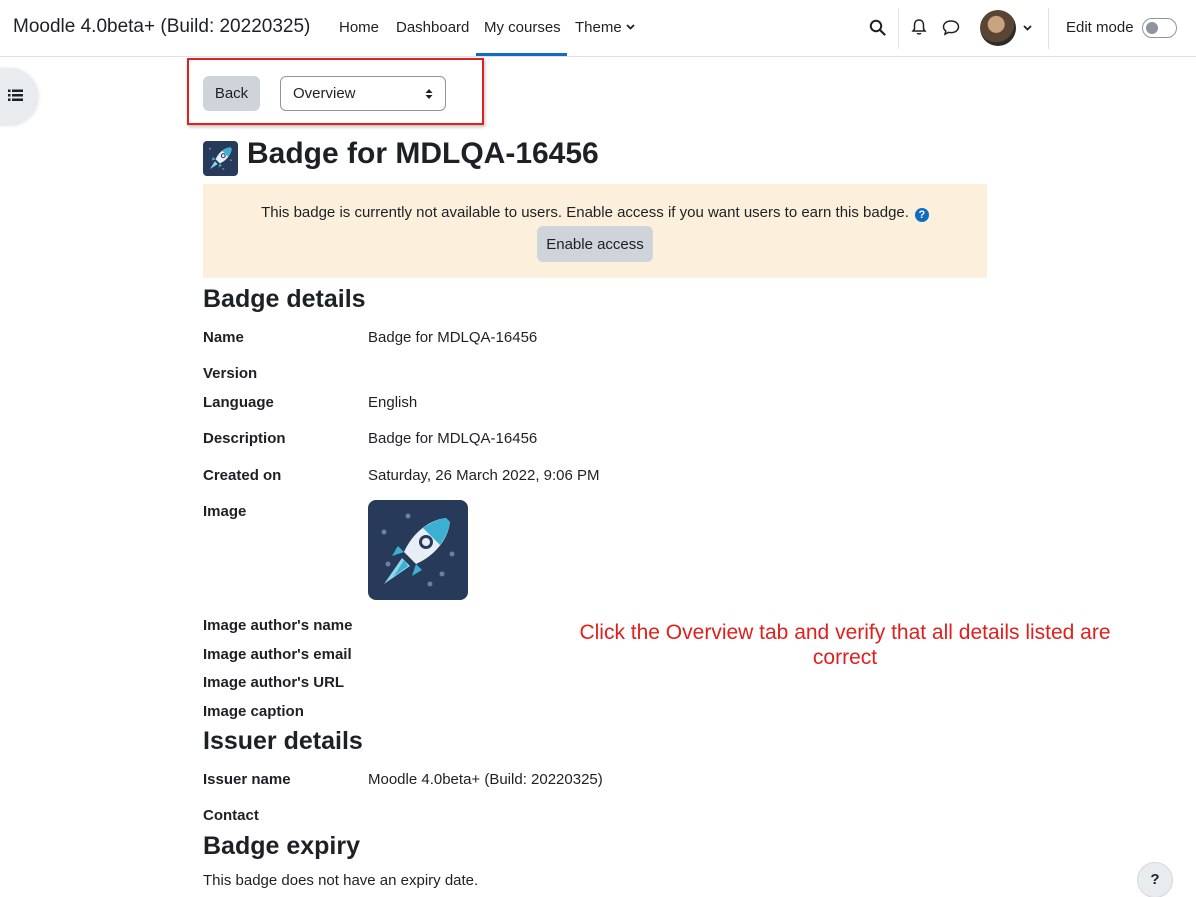 The height and width of the screenshot is (897, 1196). I want to click on page-help-button: ?, so click(1155, 879).